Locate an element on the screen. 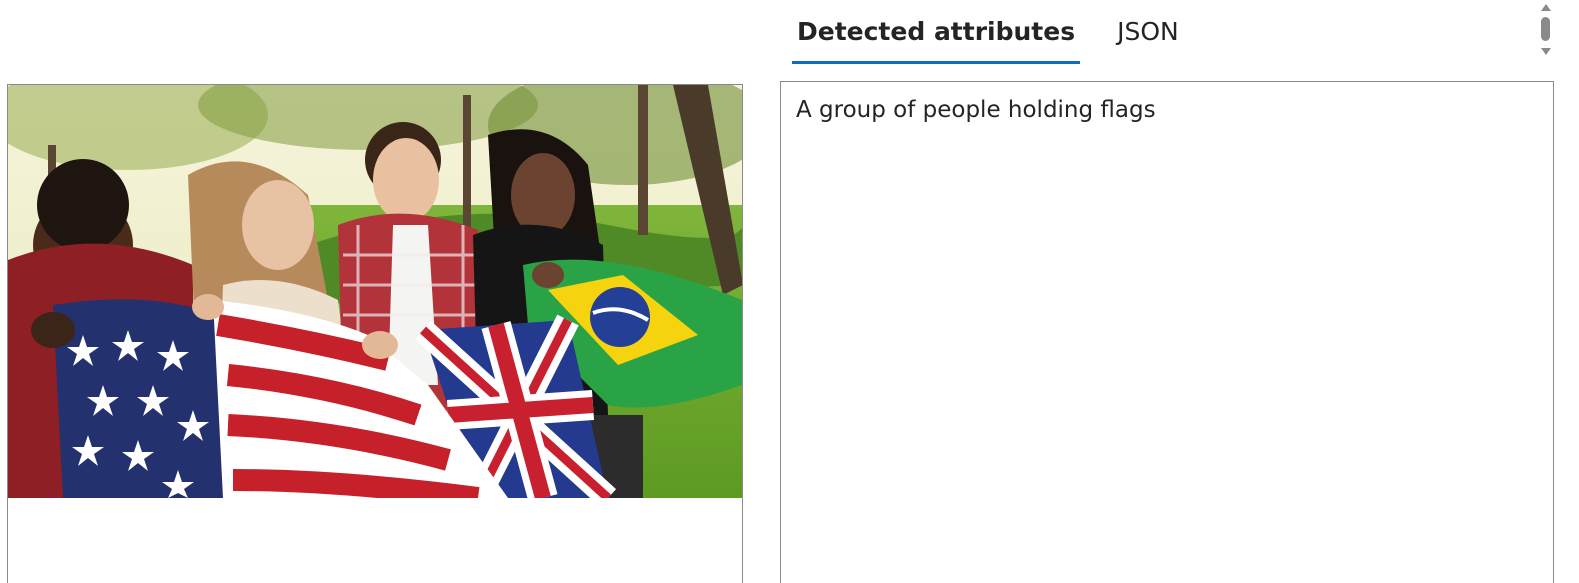  tab-detected-attributes: Detected attributes is located at coordinates (936, 32).